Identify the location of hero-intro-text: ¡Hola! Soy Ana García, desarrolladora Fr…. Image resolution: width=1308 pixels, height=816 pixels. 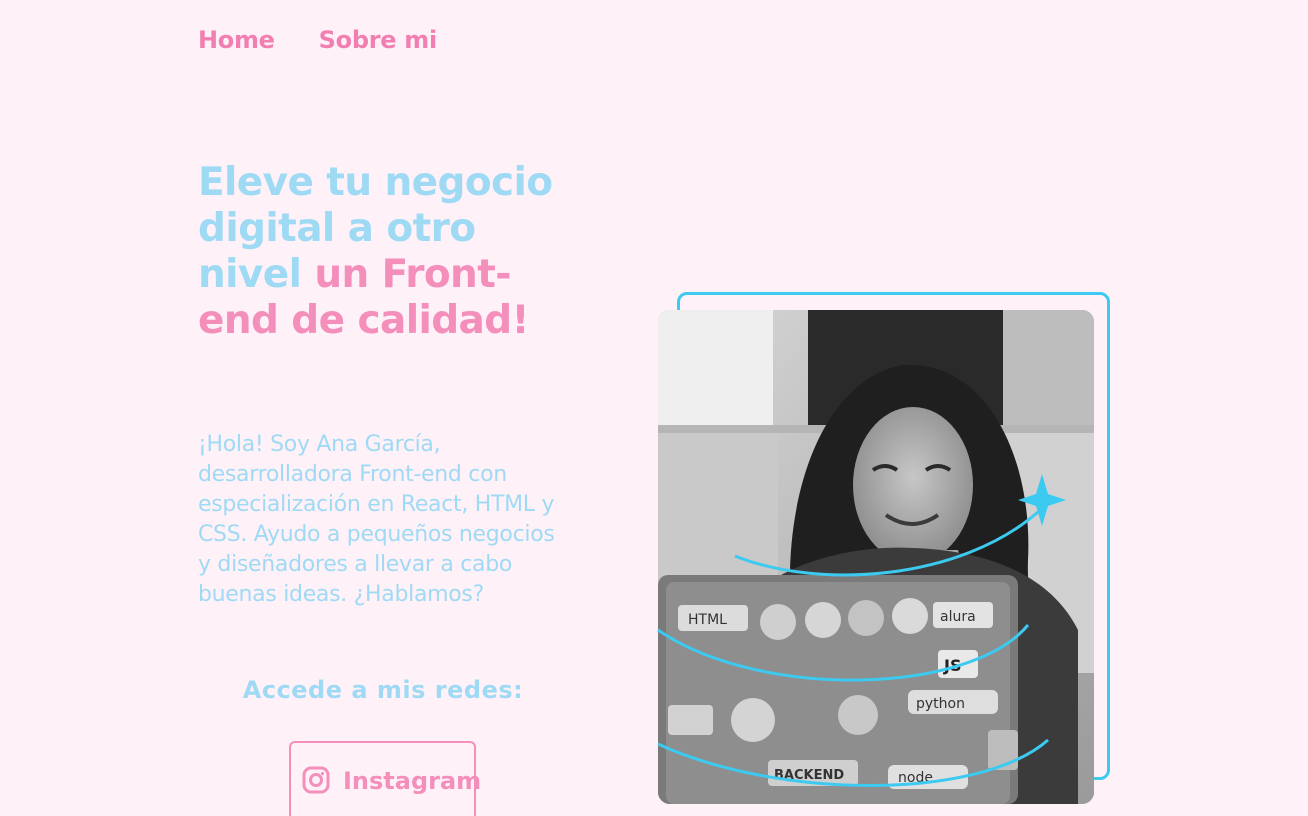
(376, 519).